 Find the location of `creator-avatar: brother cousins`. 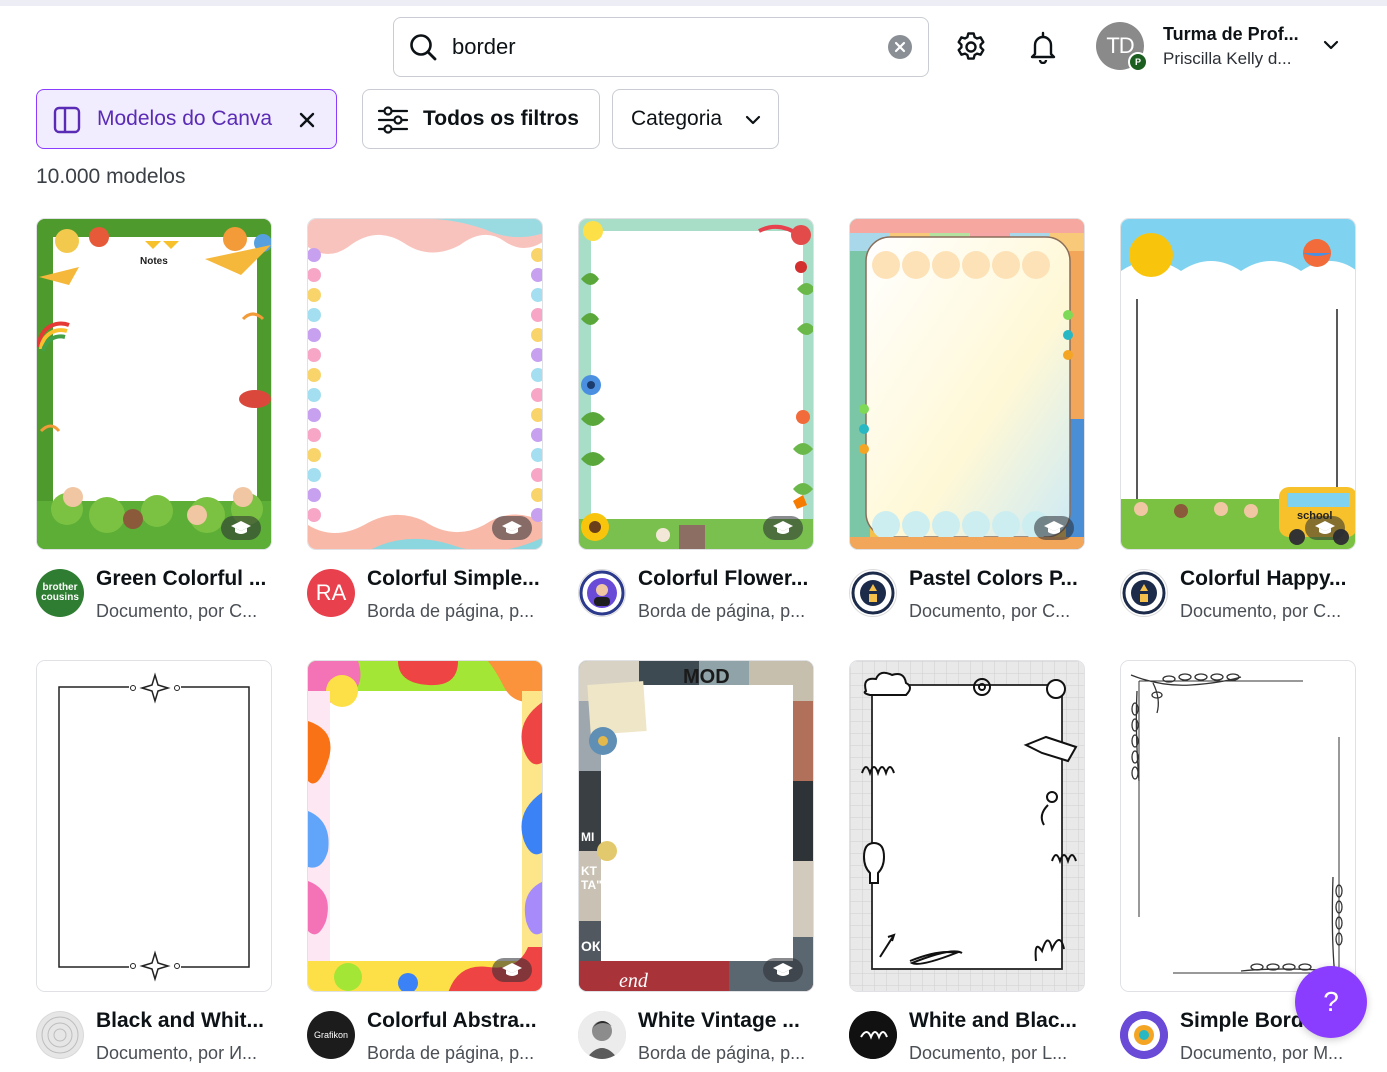

creator-avatar: brother cousins is located at coordinates (60, 593).